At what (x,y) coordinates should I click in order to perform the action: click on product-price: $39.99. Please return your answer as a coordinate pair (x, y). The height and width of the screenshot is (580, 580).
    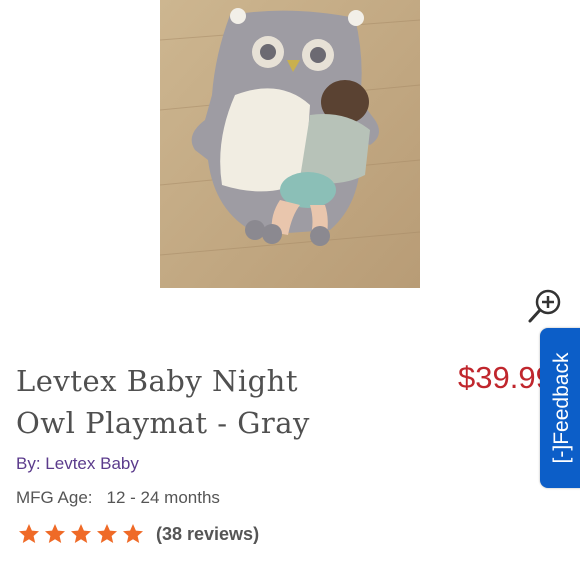
    Looking at the image, I should click on (505, 377).